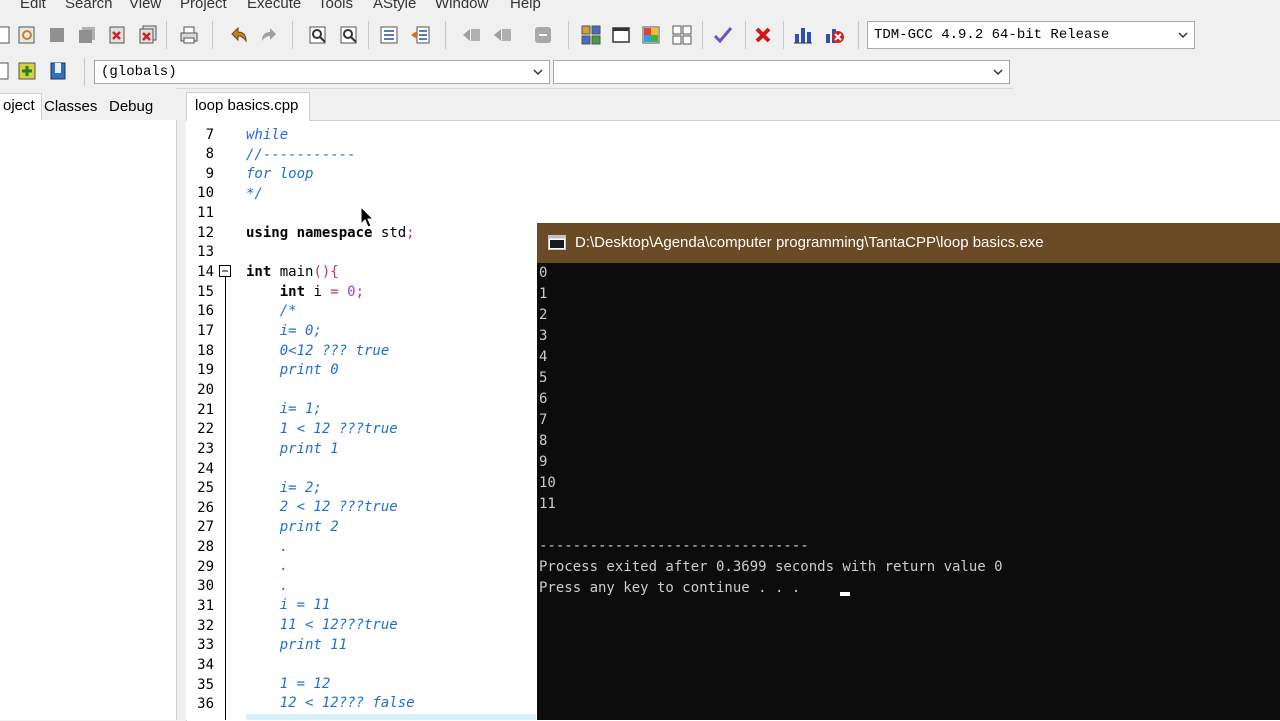  Describe the element at coordinates (271, 311) in the screenshot. I see `code-token: /*` at that location.